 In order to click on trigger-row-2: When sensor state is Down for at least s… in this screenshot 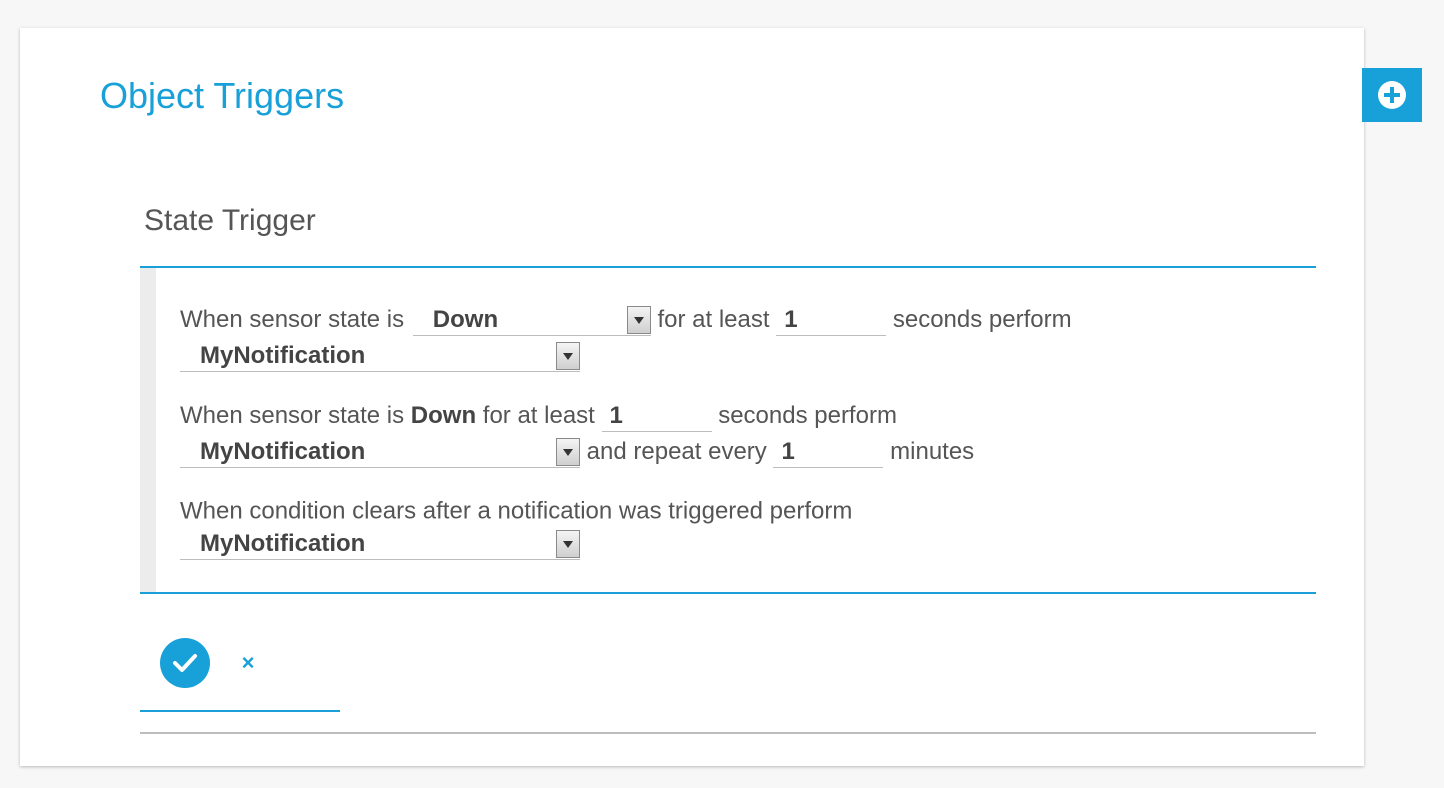, I will do `click(538, 416)`.